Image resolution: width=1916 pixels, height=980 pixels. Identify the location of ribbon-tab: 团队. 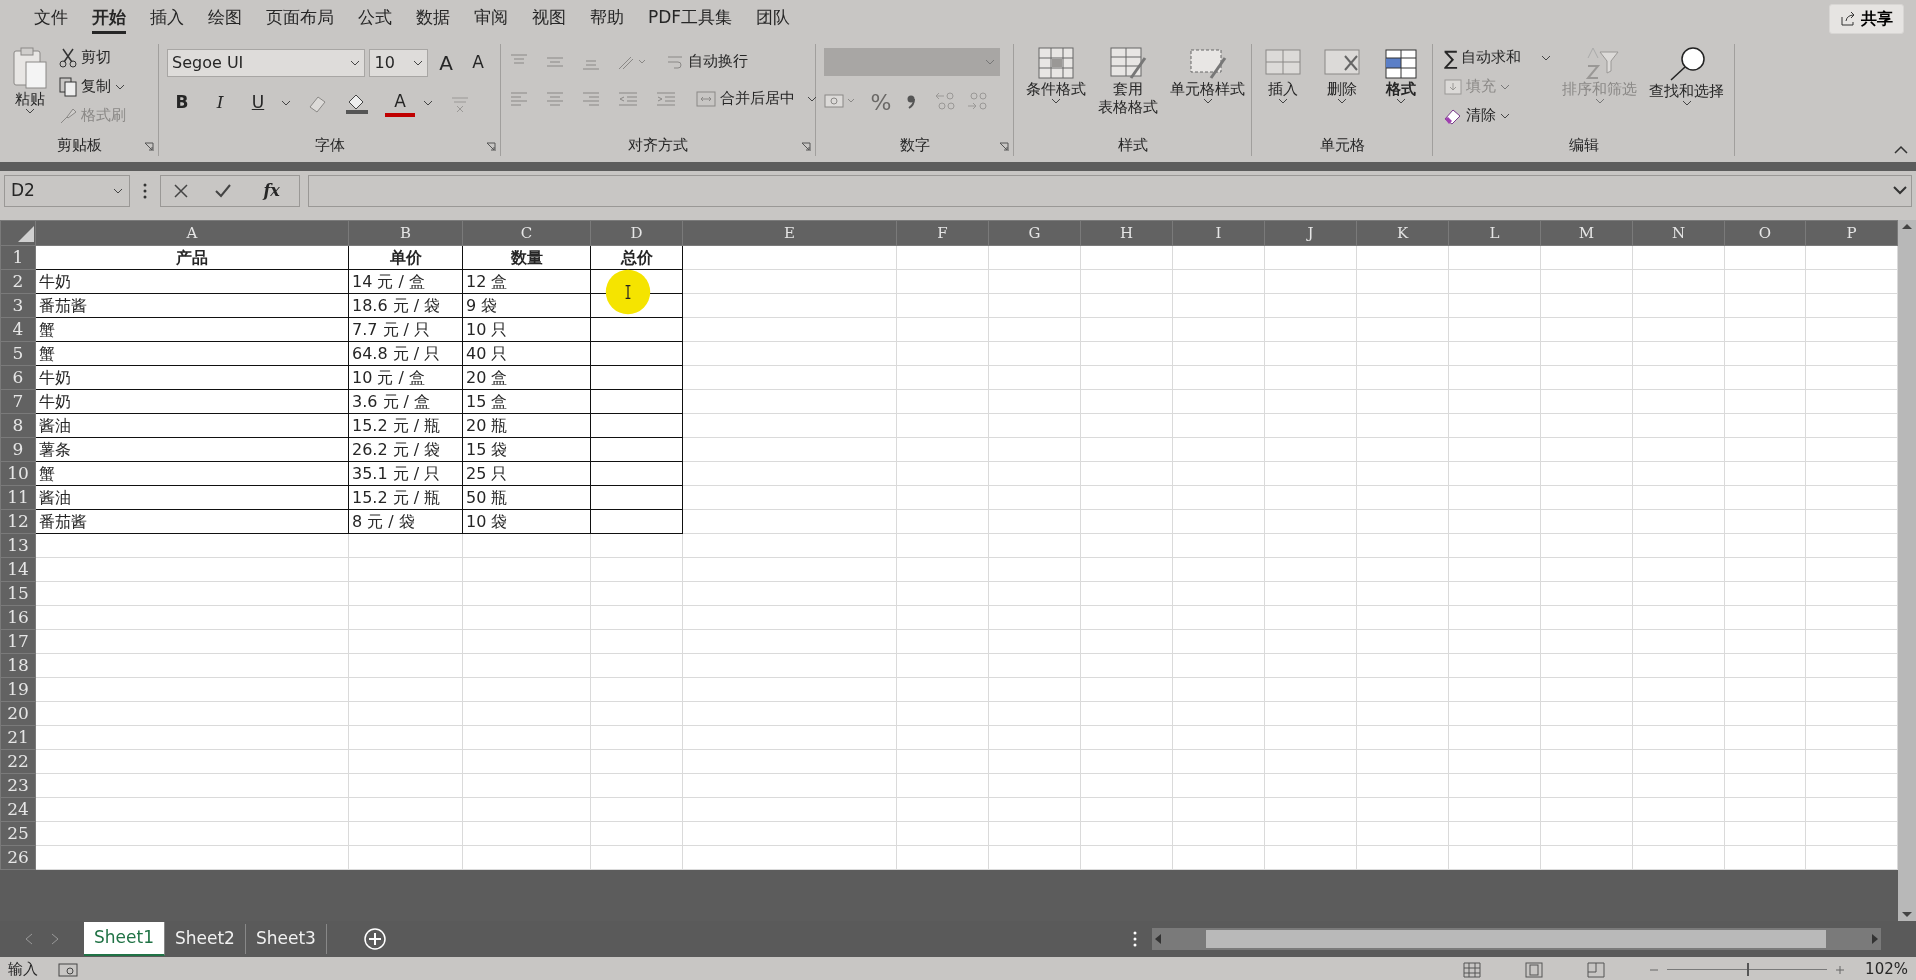
(773, 18).